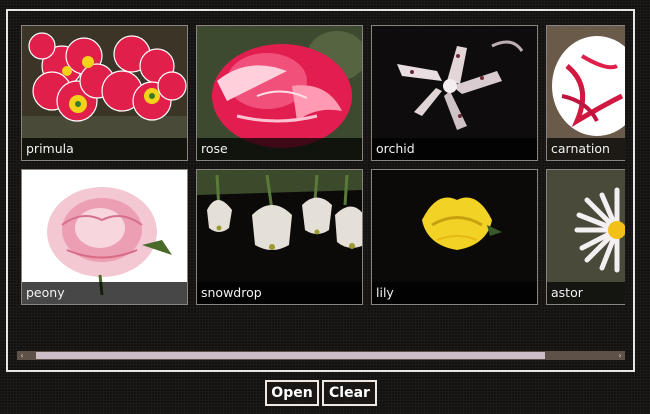 The height and width of the screenshot is (414, 650). What do you see at coordinates (104, 293) in the screenshot?
I see `item-label: peony` at bounding box center [104, 293].